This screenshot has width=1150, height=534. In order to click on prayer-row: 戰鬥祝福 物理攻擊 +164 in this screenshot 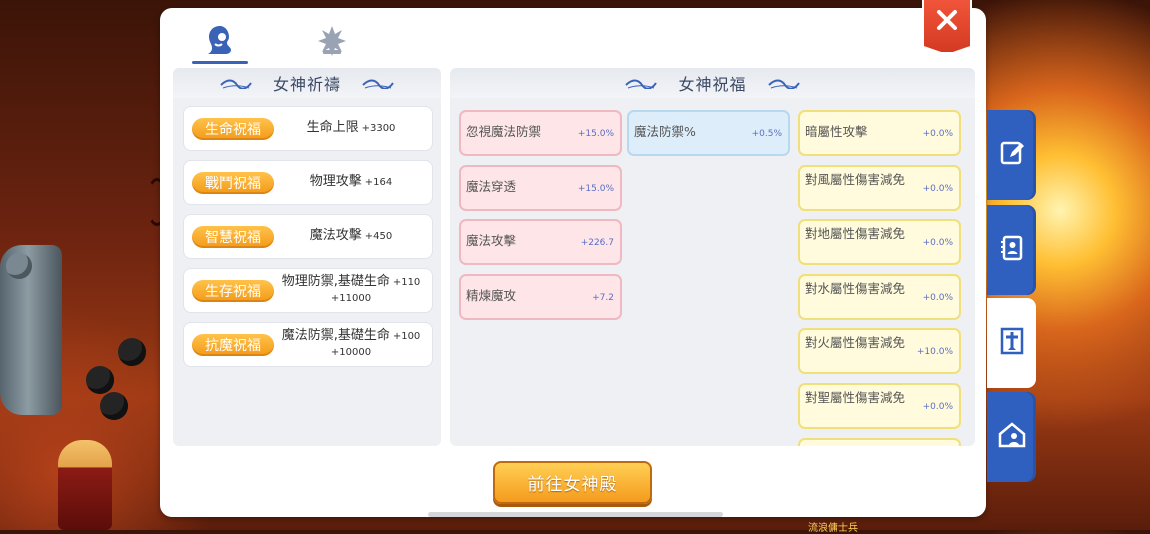, I will do `click(308, 182)`.